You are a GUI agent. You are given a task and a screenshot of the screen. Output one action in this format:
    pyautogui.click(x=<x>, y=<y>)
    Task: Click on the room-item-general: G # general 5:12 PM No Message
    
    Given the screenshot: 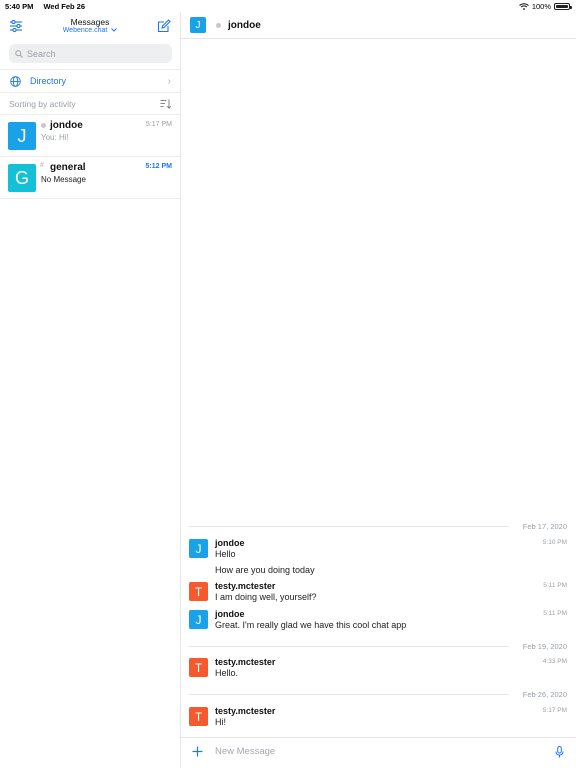 What is the action you would take?
    pyautogui.click(x=90, y=178)
    